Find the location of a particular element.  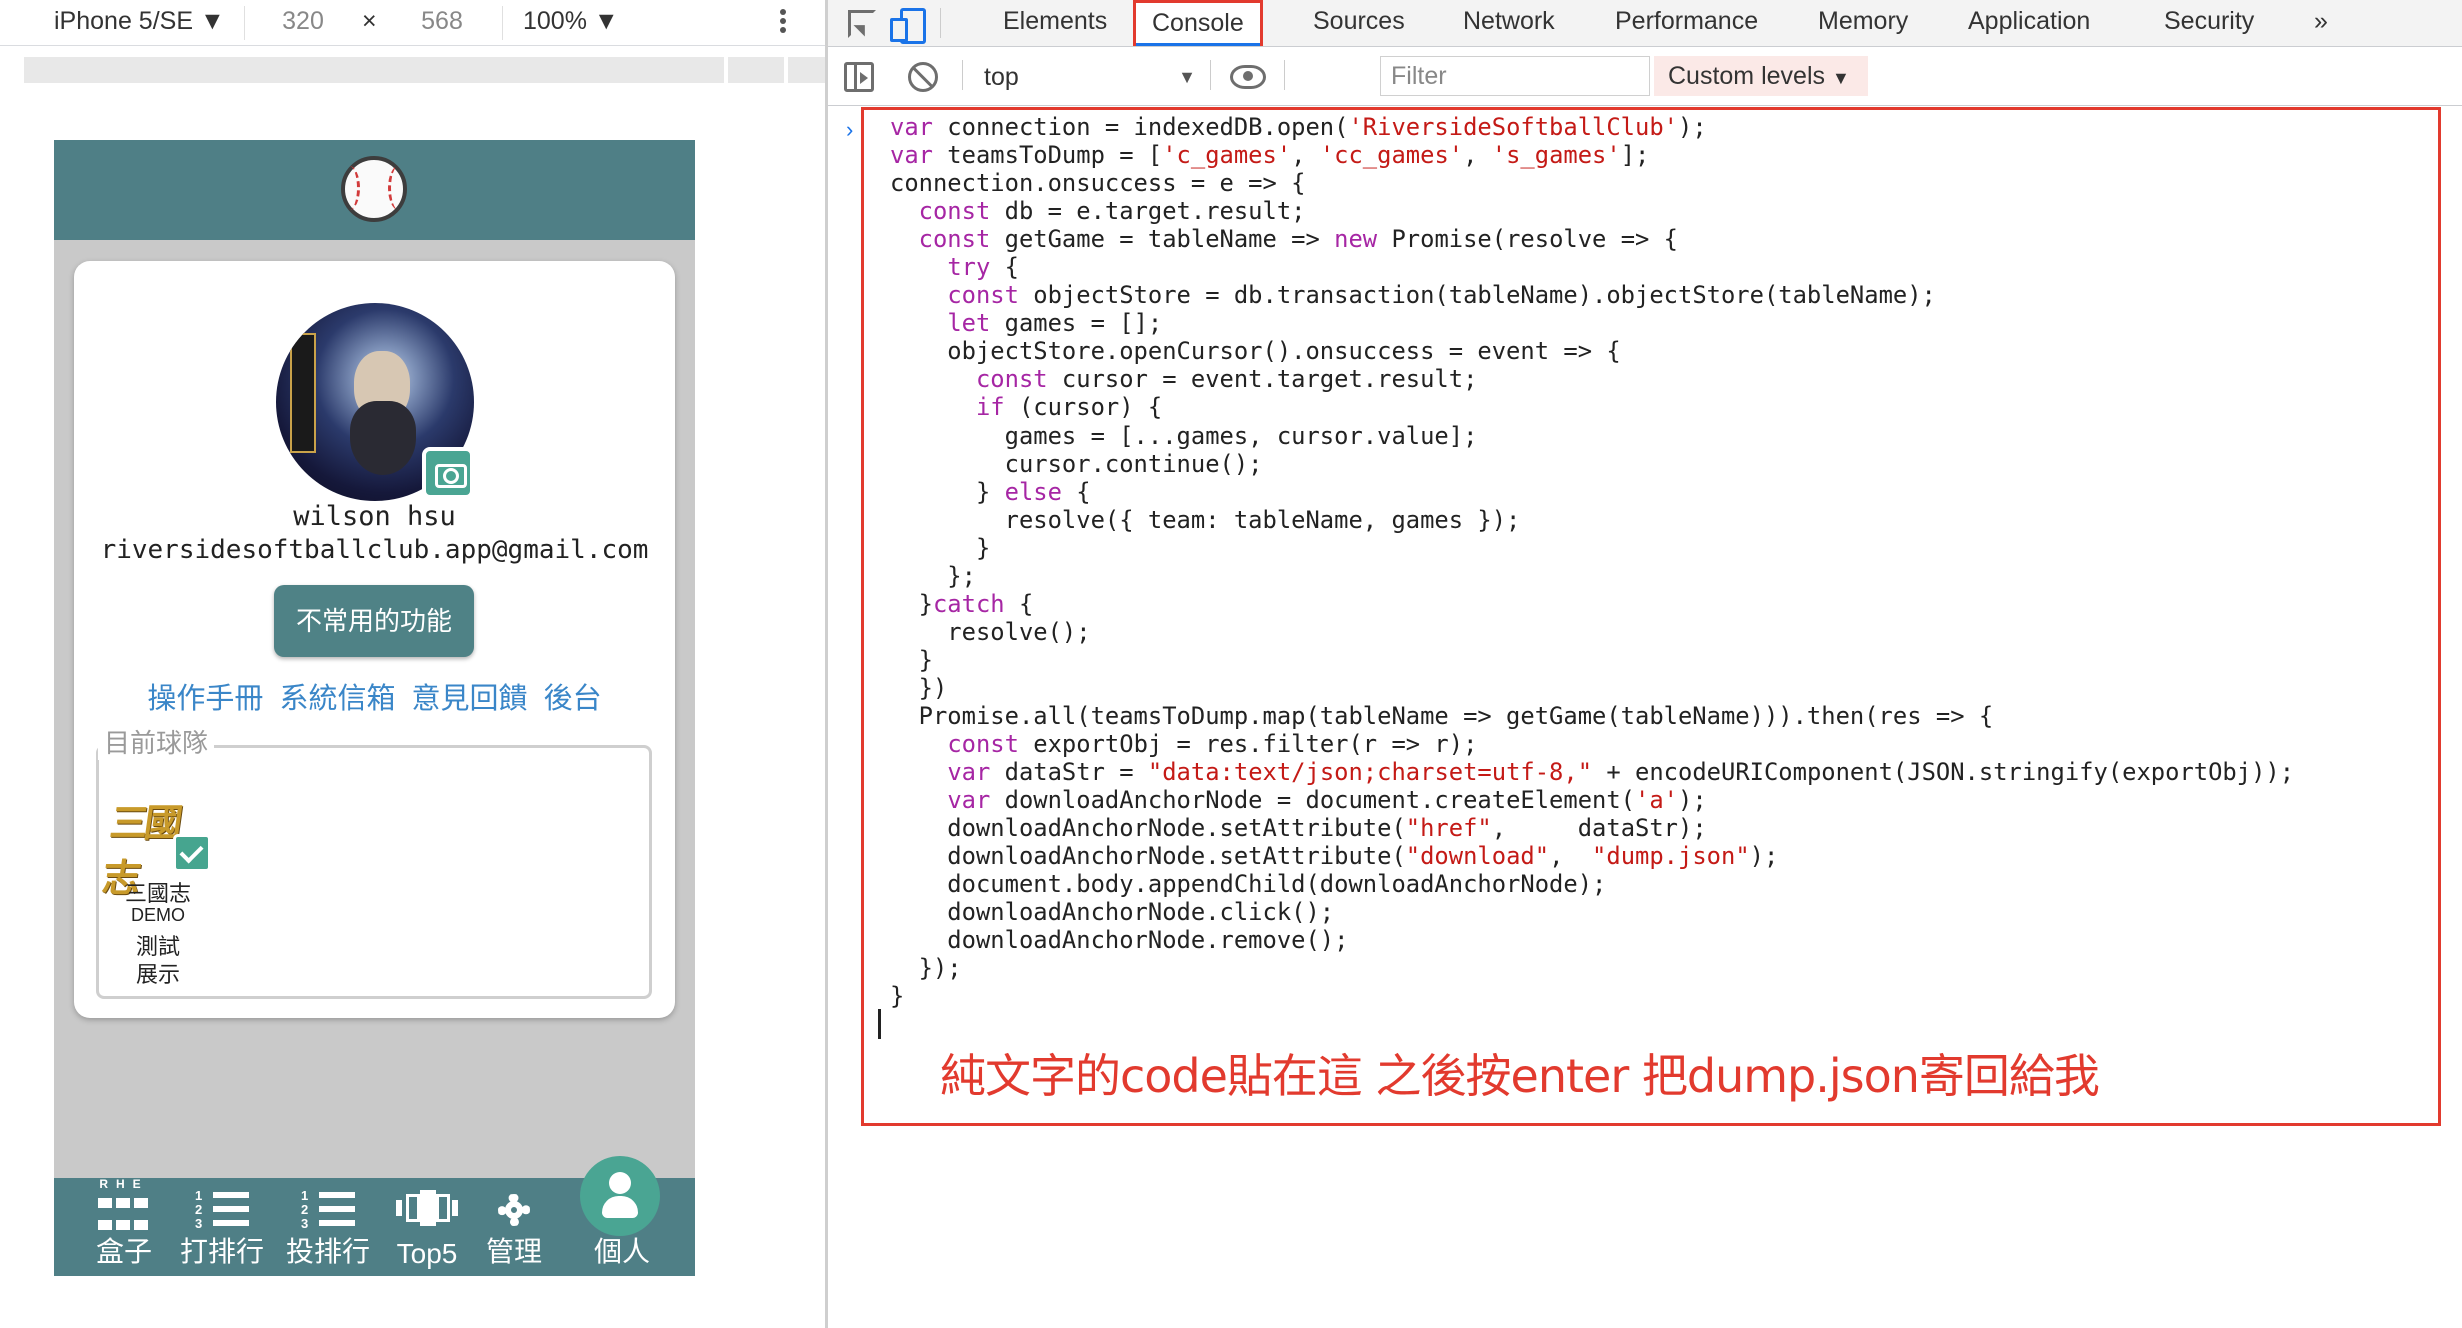

device-toolbar-icon is located at coordinates (907, 25).